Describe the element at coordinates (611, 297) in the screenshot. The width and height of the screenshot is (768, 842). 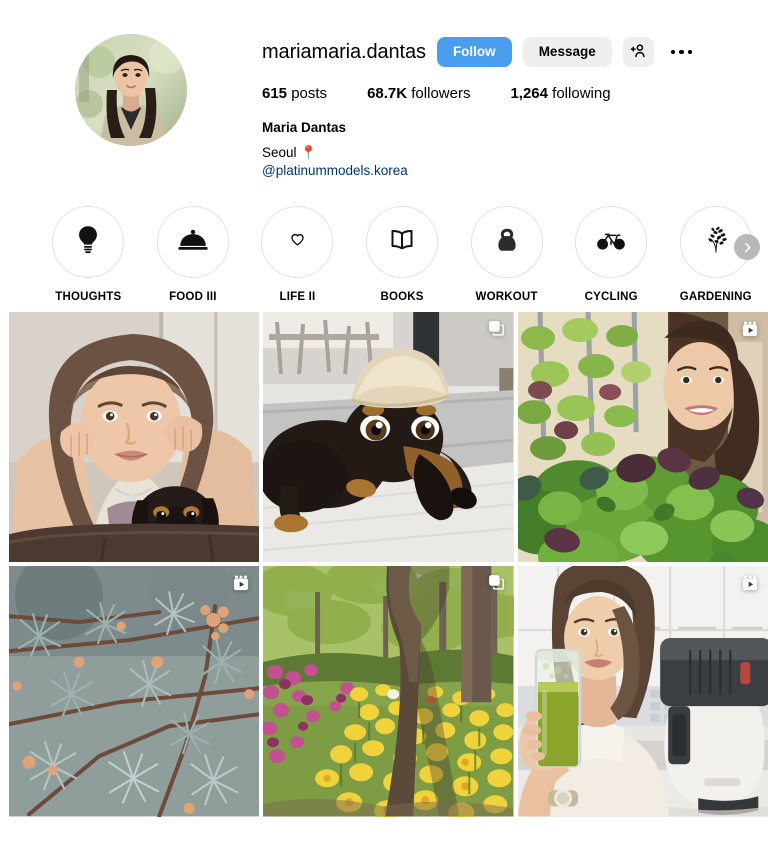
I see `highlight-cycling-label: CYCLING` at that location.